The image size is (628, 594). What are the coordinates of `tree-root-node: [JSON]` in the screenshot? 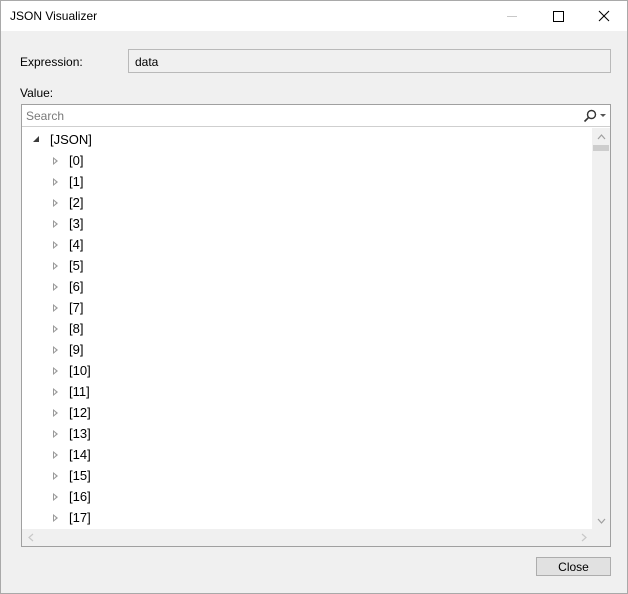 It's located at (61, 139).